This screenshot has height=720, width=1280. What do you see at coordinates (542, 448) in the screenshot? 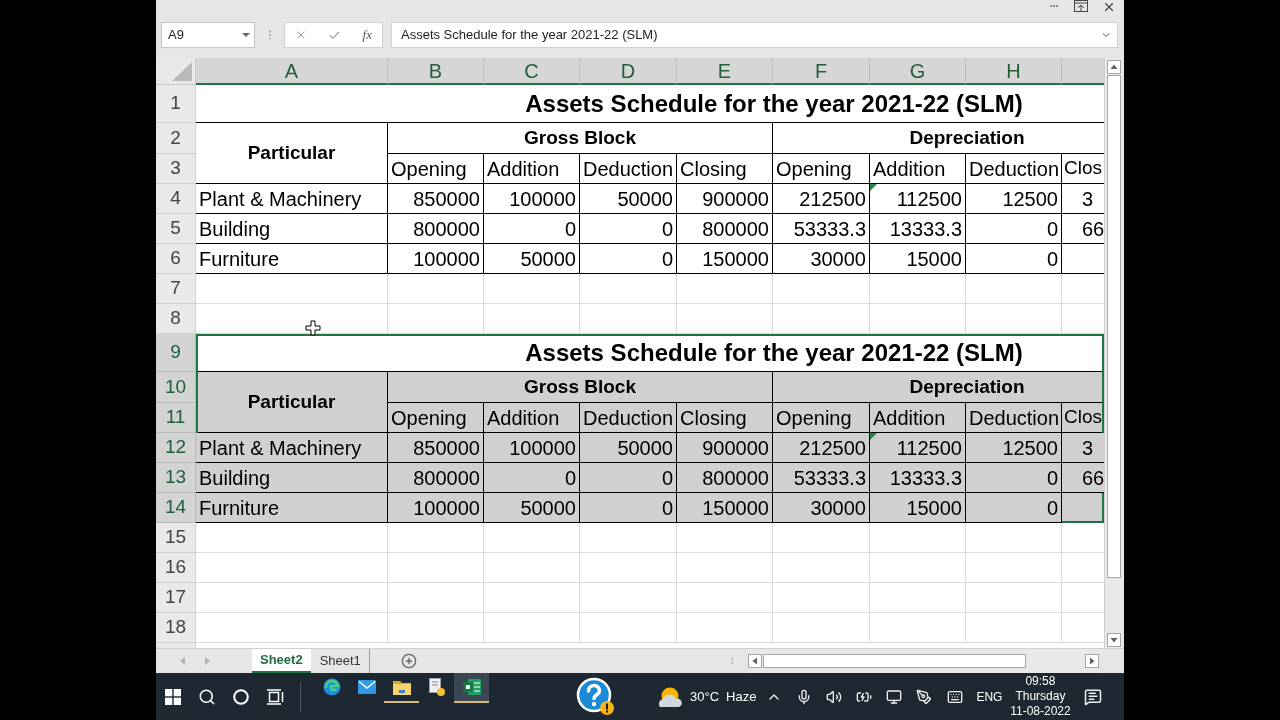
I see `cell-value: 100000` at bounding box center [542, 448].